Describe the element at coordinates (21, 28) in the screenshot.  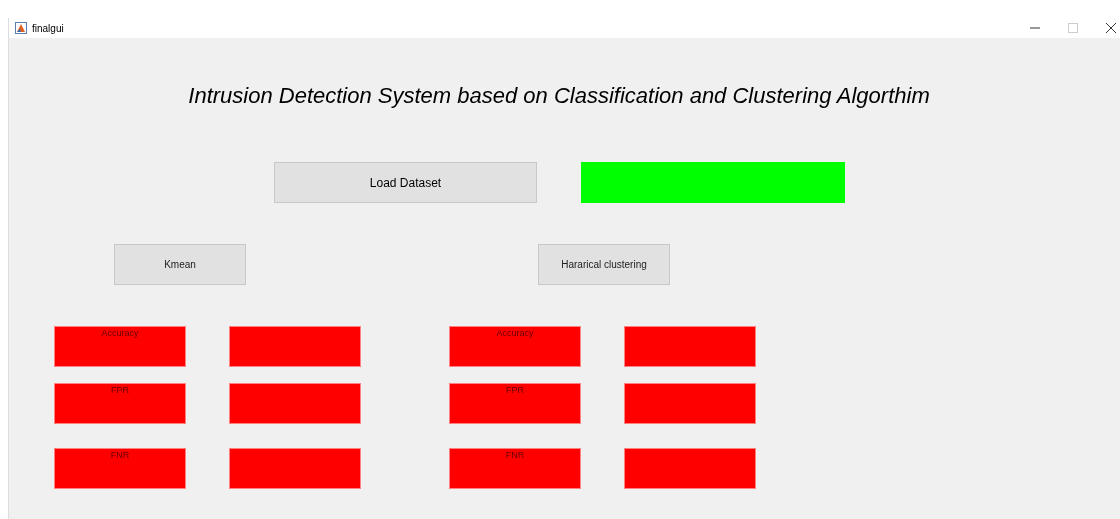
I see `app-logo-icon` at that location.